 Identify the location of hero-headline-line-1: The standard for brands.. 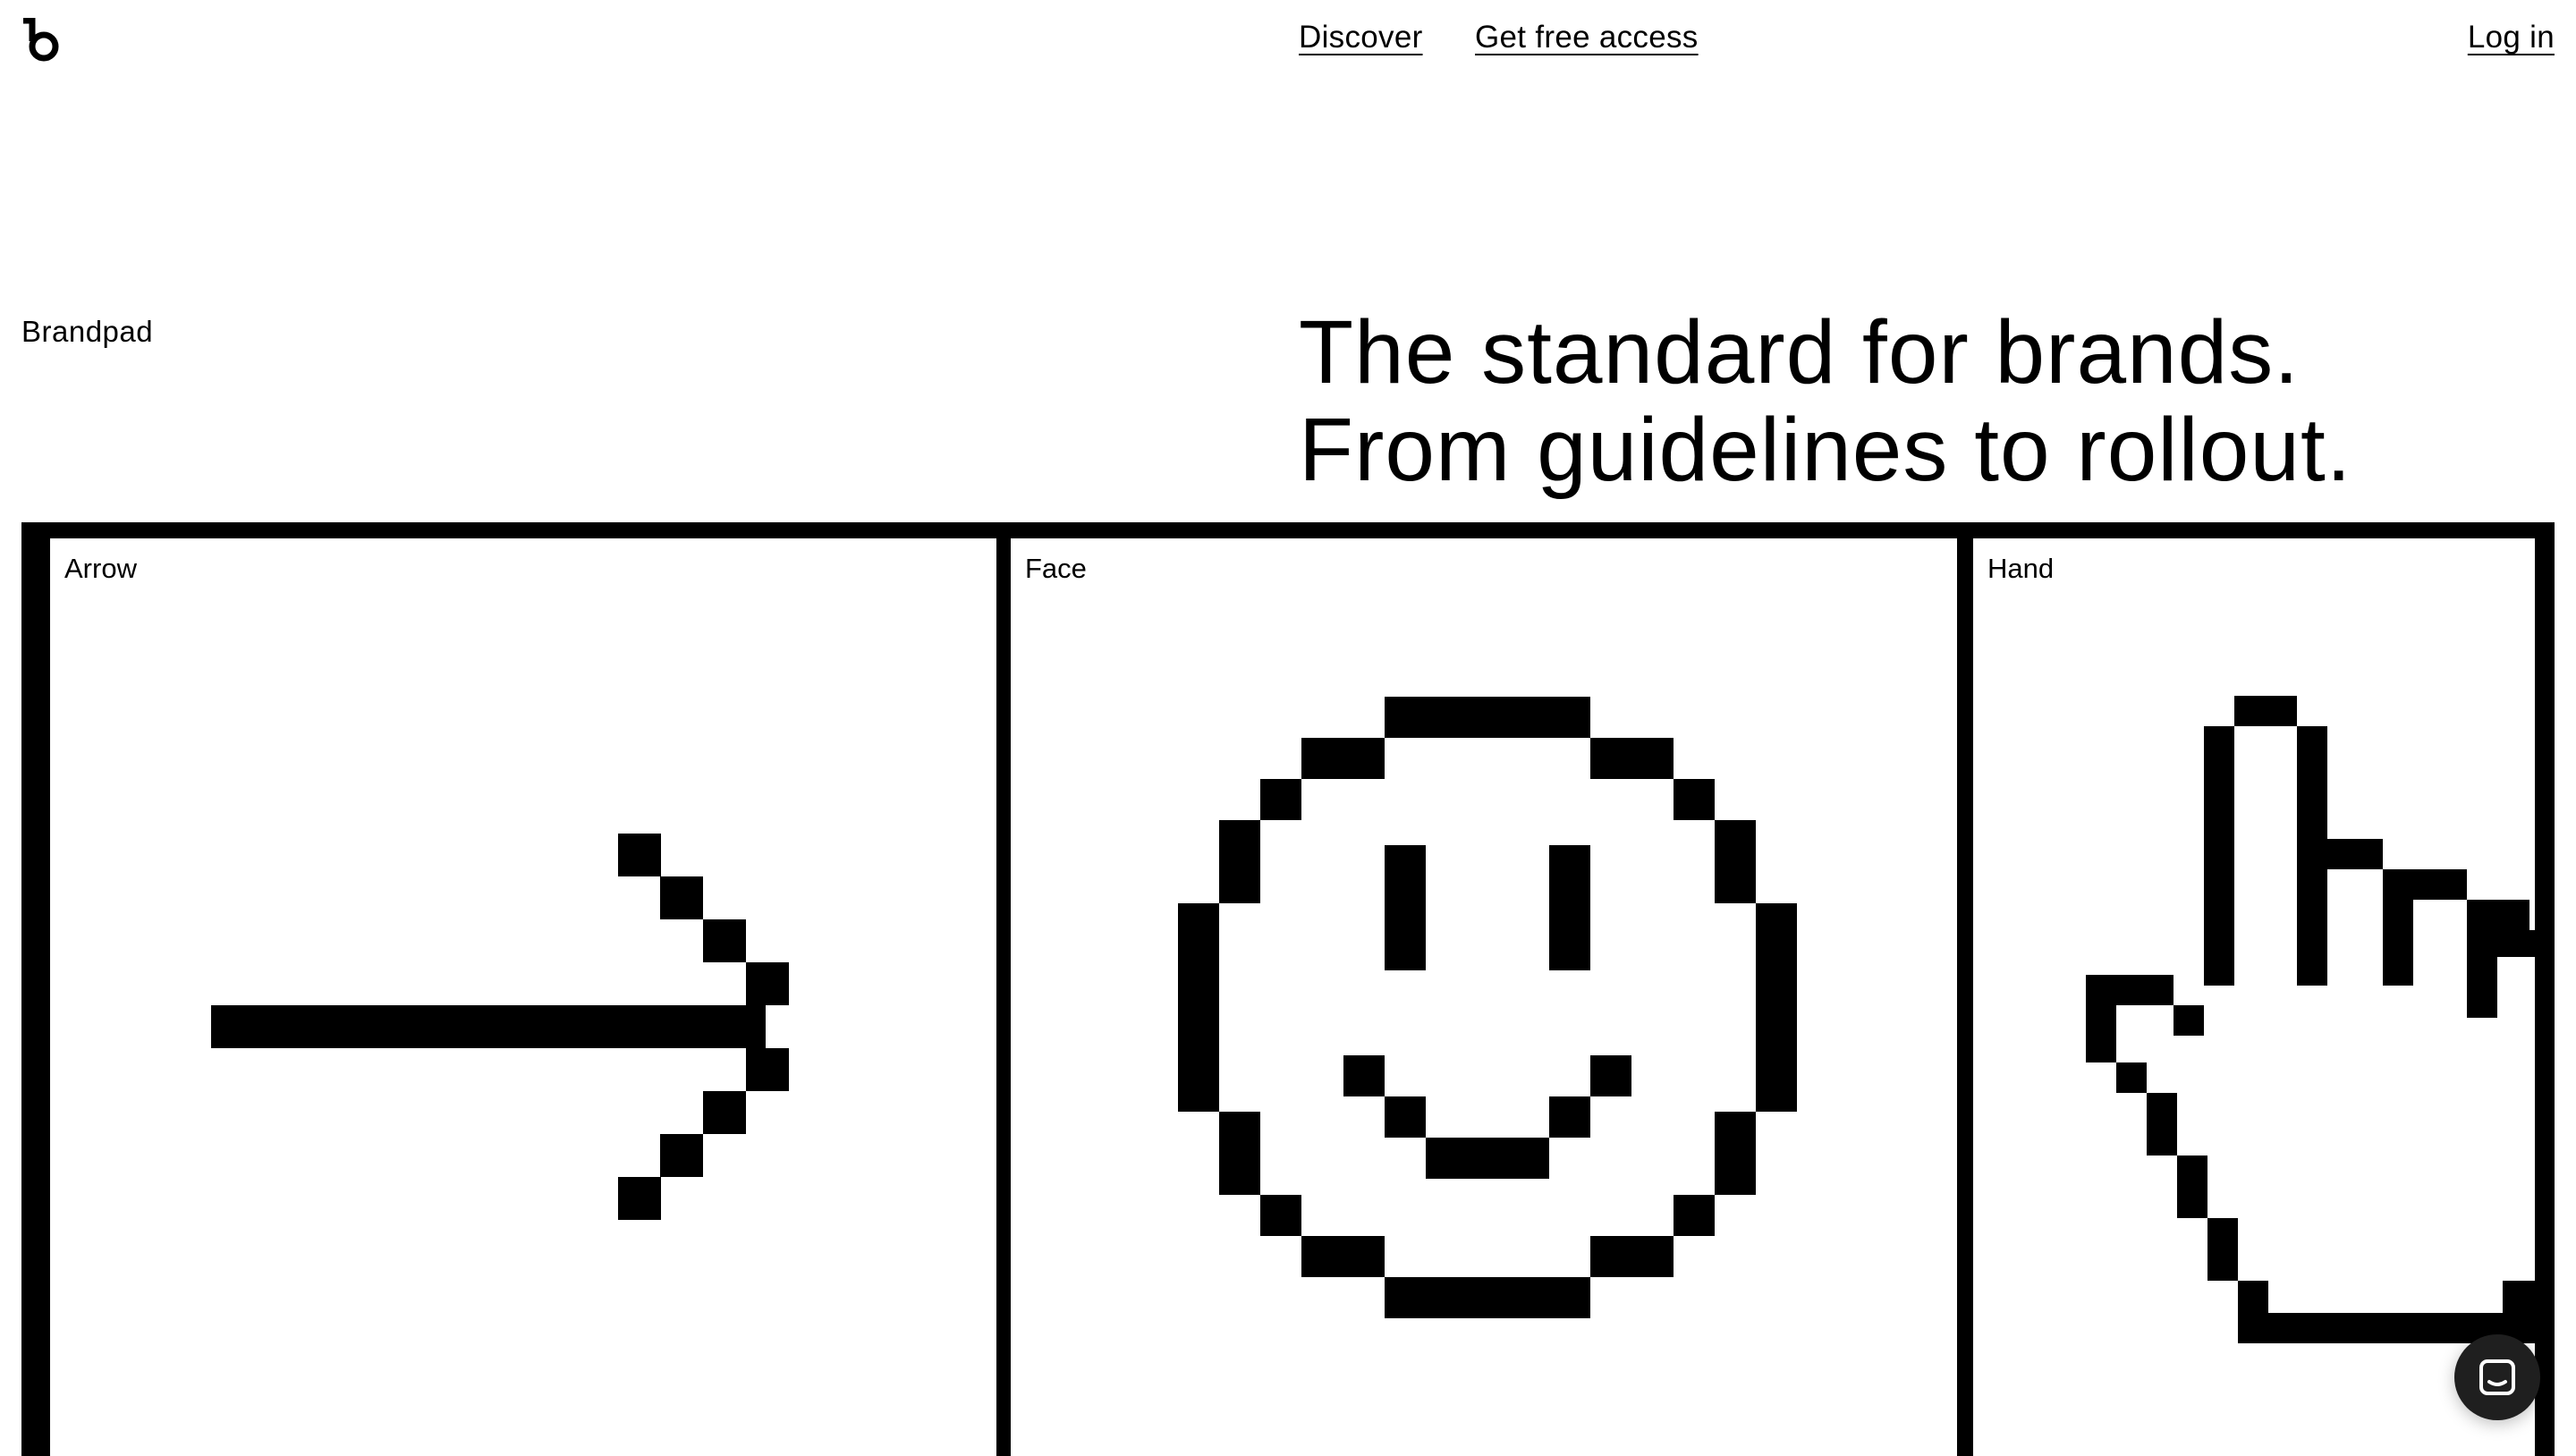
(1800, 352).